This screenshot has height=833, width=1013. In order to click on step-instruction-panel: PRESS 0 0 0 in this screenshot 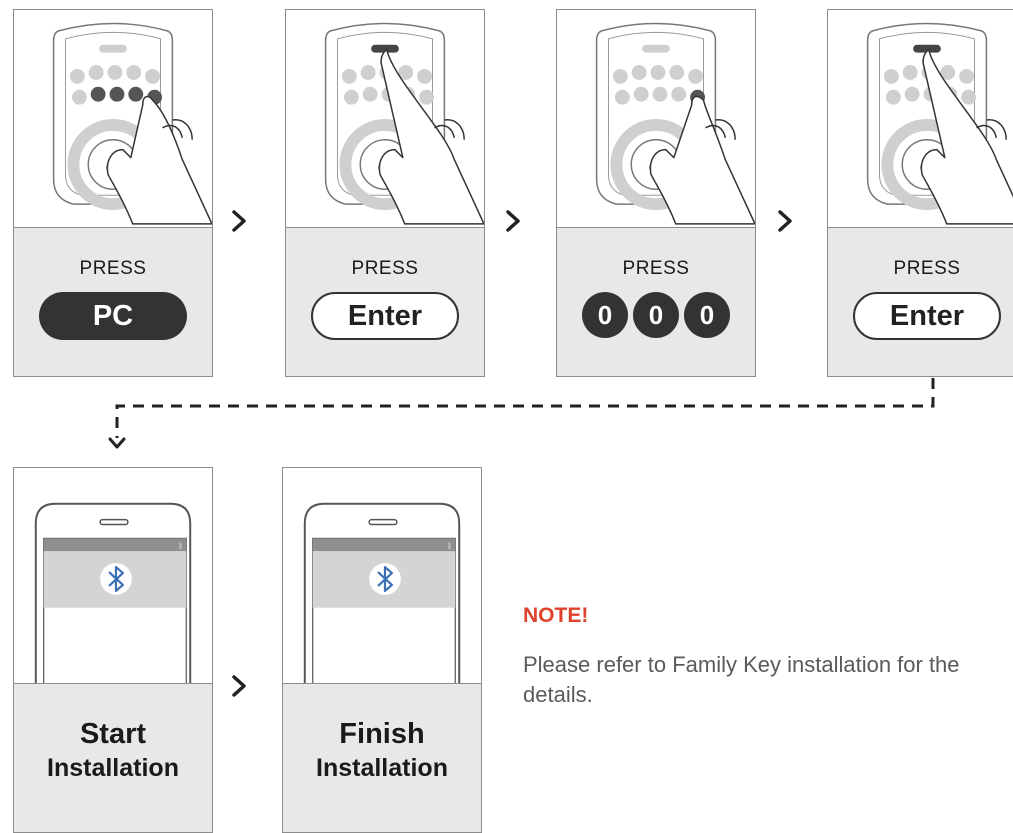, I will do `click(656, 301)`.